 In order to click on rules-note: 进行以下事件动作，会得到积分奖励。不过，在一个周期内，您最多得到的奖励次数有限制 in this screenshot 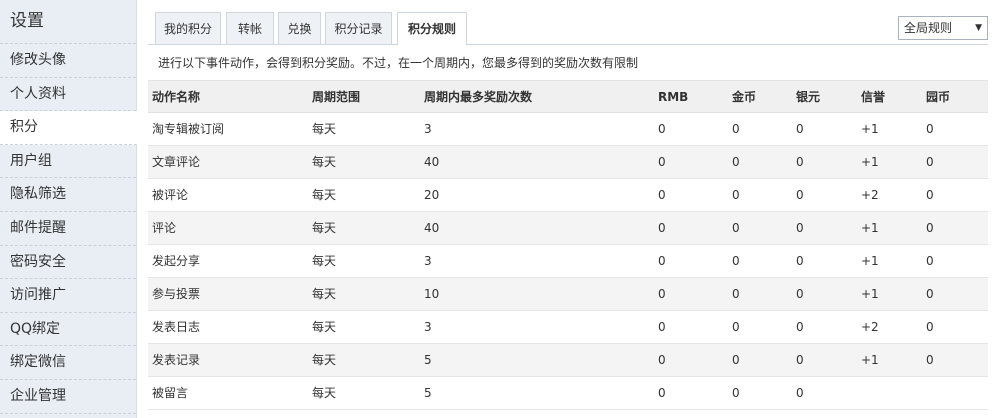, I will do `click(398, 63)`.